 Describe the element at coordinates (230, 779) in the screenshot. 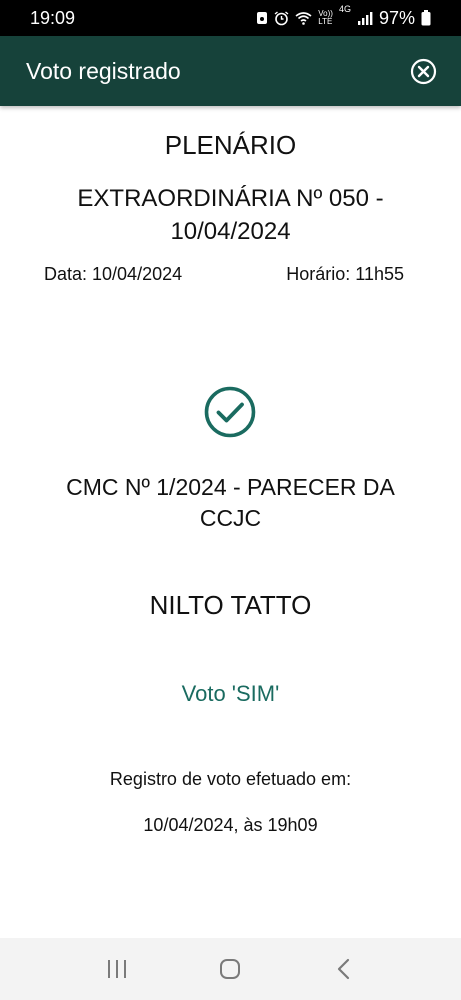

I see `registered-label: Registro de voto efetuado em:` at that location.